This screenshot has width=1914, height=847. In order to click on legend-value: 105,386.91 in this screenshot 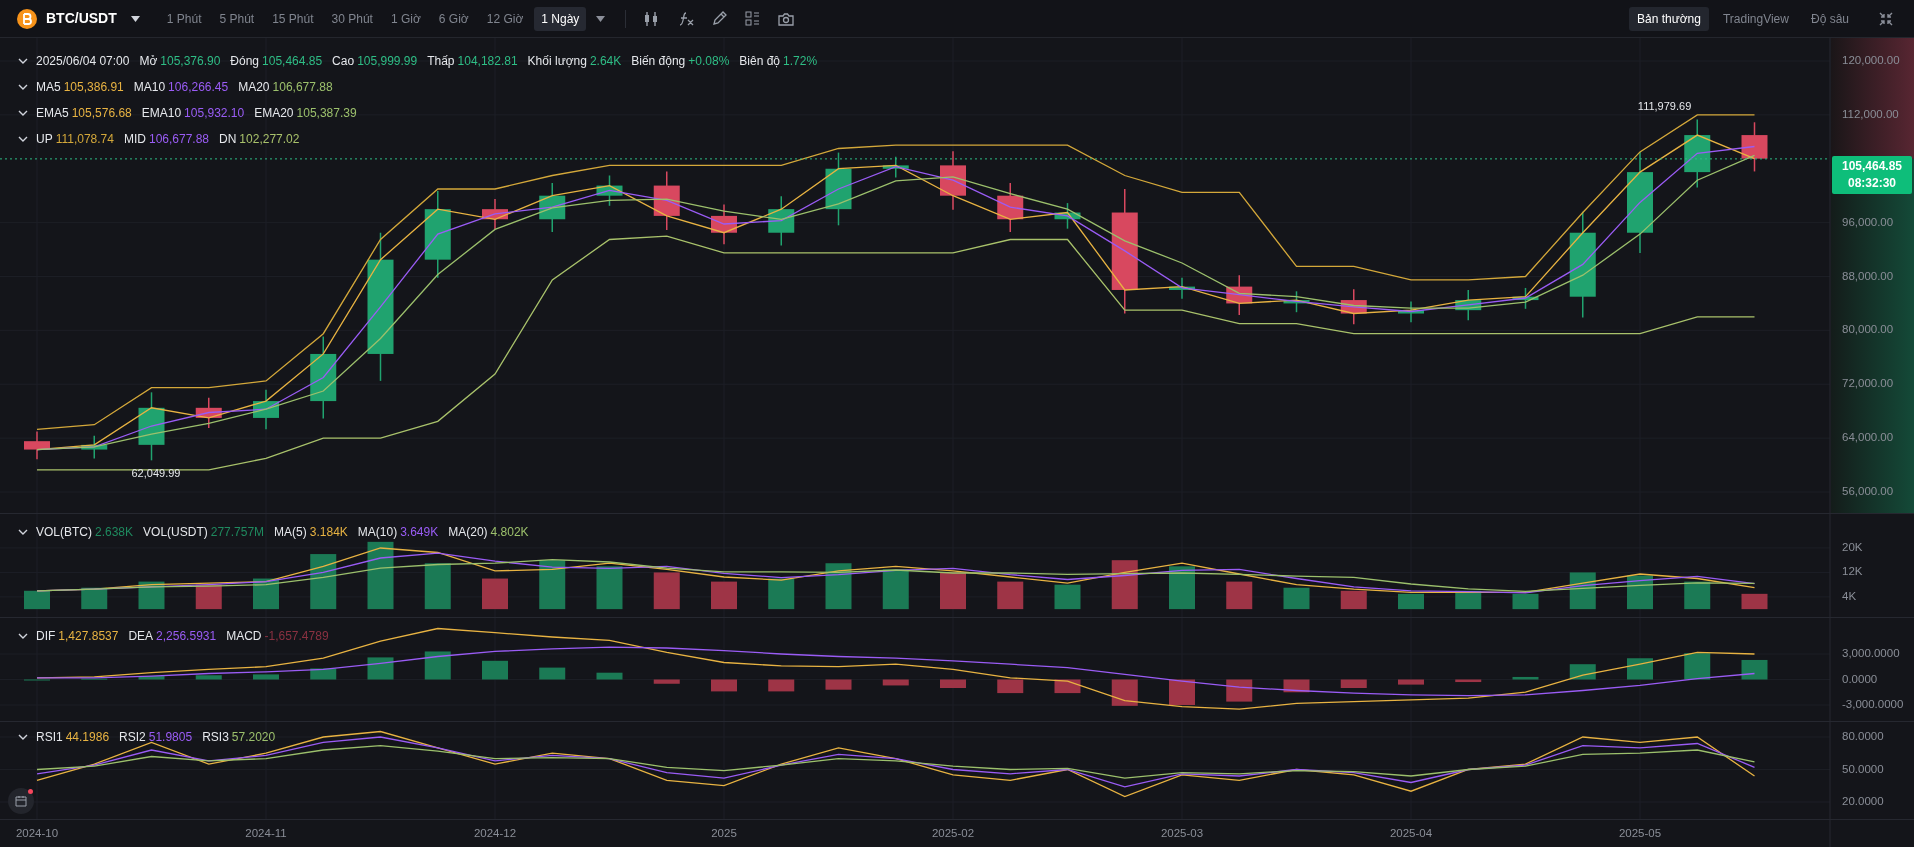, I will do `click(93, 87)`.